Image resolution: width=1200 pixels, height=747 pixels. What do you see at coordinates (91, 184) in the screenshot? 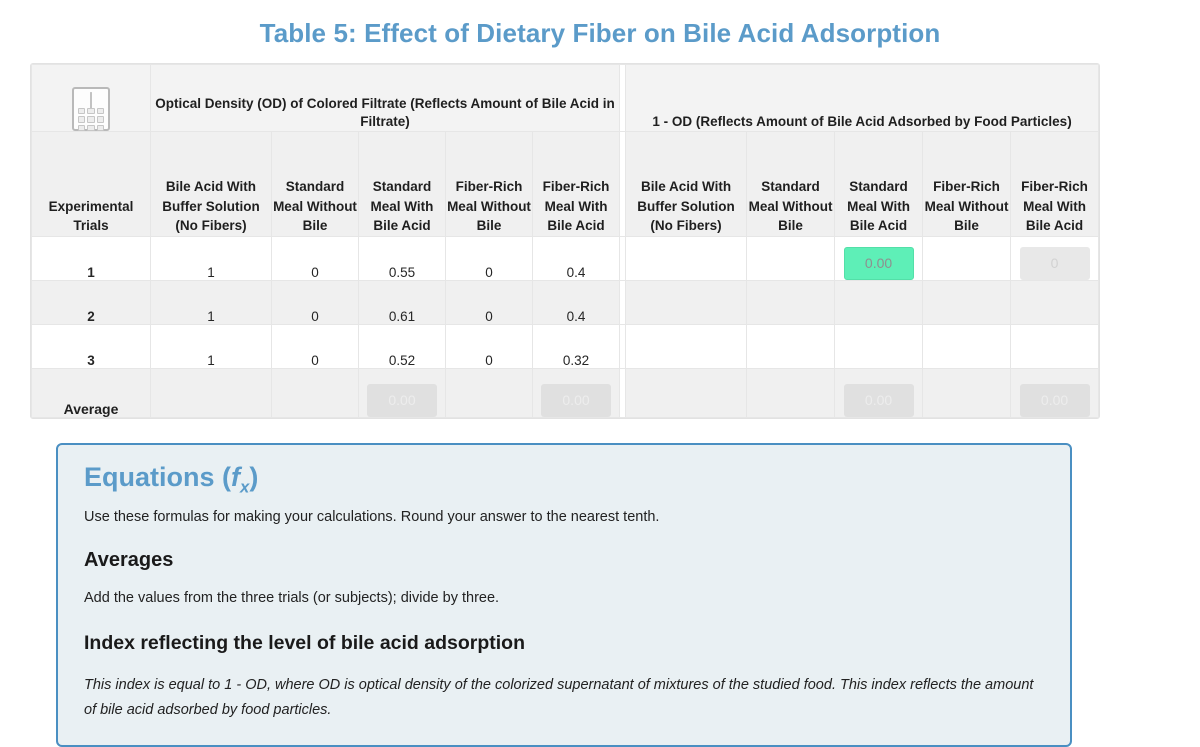
I see `column-header-experimental-trials: Experimental Trials` at bounding box center [91, 184].